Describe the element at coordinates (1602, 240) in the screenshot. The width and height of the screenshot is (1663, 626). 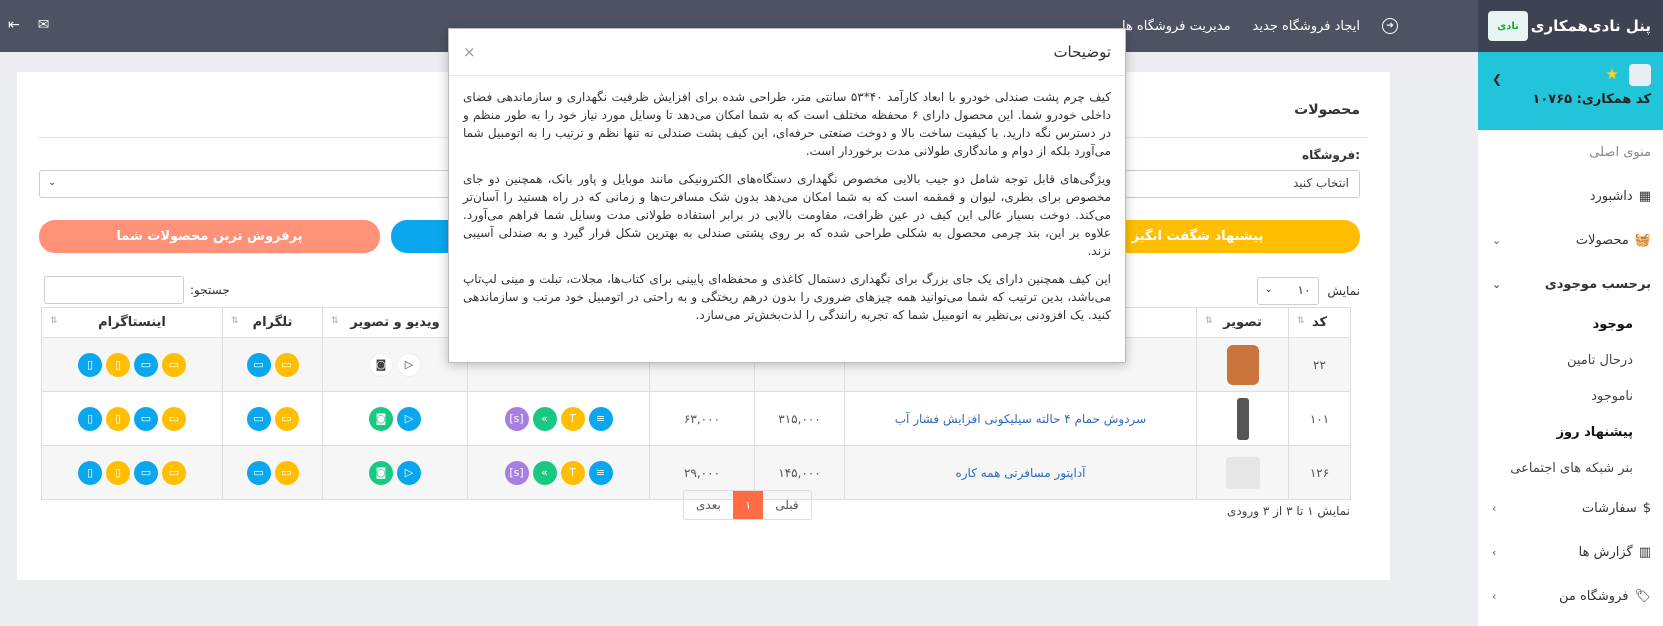
I see `sidebar-item-label: محصولات` at that location.